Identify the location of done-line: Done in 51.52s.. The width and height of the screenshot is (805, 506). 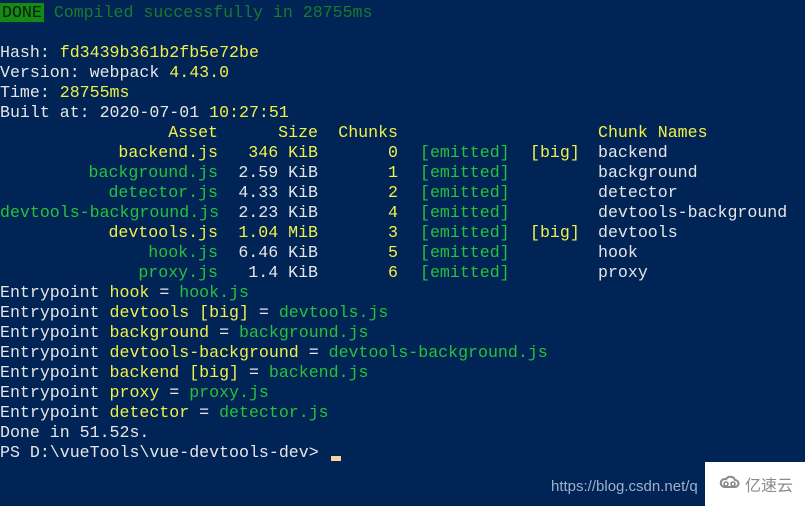
(75, 432).